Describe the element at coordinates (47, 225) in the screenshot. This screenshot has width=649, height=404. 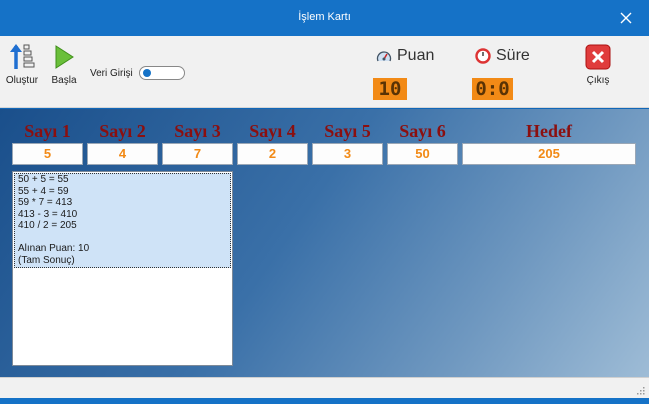
I see `result-line: 410 / 2 = 205` at that location.